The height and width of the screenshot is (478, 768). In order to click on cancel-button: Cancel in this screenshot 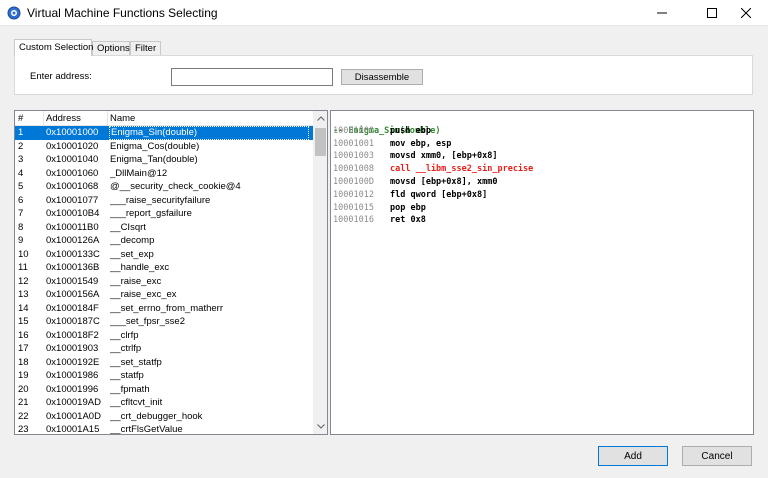, I will do `click(717, 456)`.